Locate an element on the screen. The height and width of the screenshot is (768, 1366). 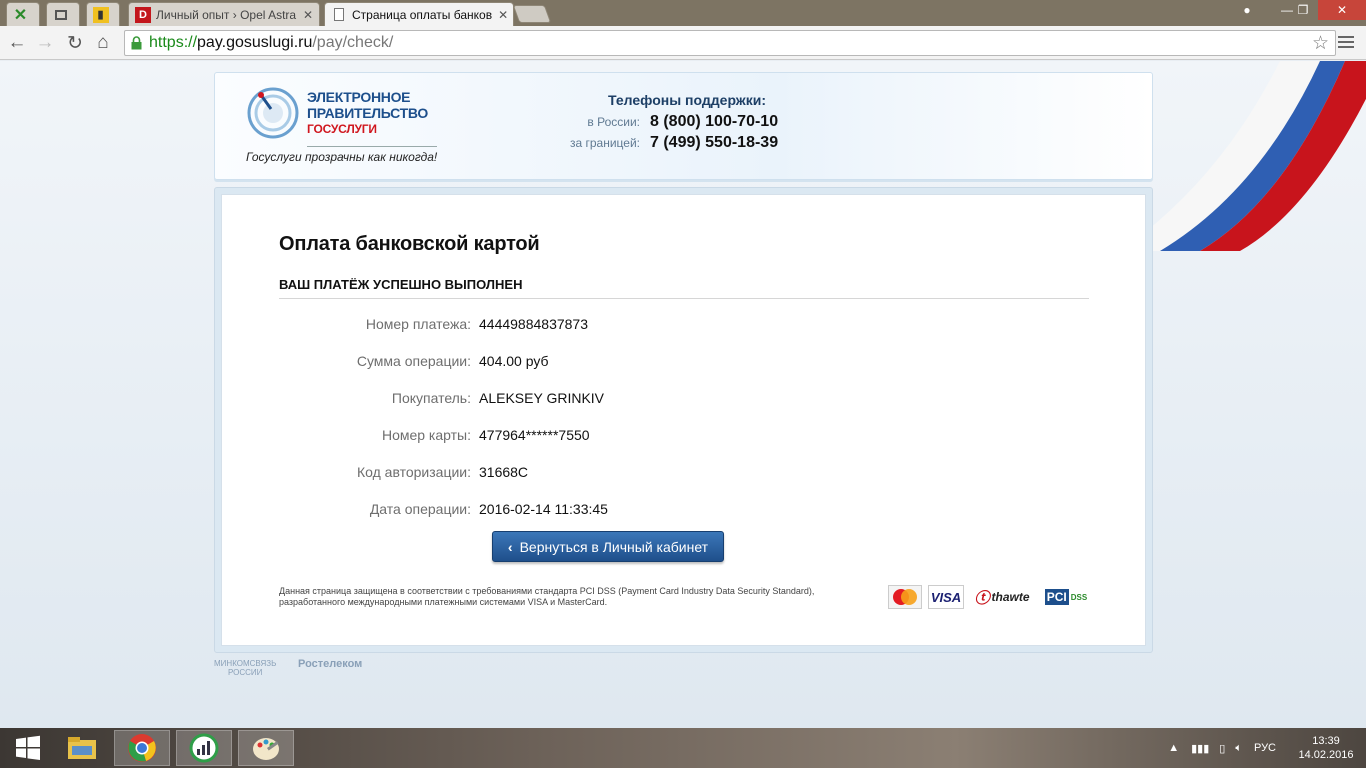
visa-logo-icon: VISA is located at coordinates (946, 597).